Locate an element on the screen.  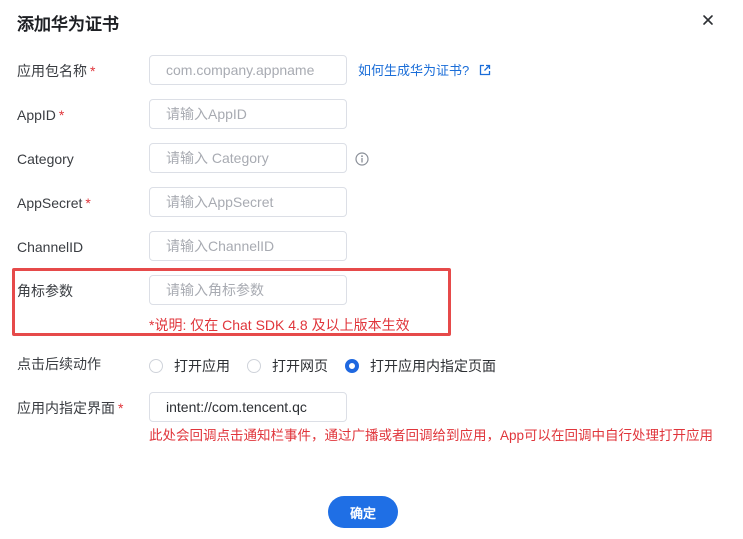
radio-open-webpage: 打开网页 is located at coordinates (287, 366).